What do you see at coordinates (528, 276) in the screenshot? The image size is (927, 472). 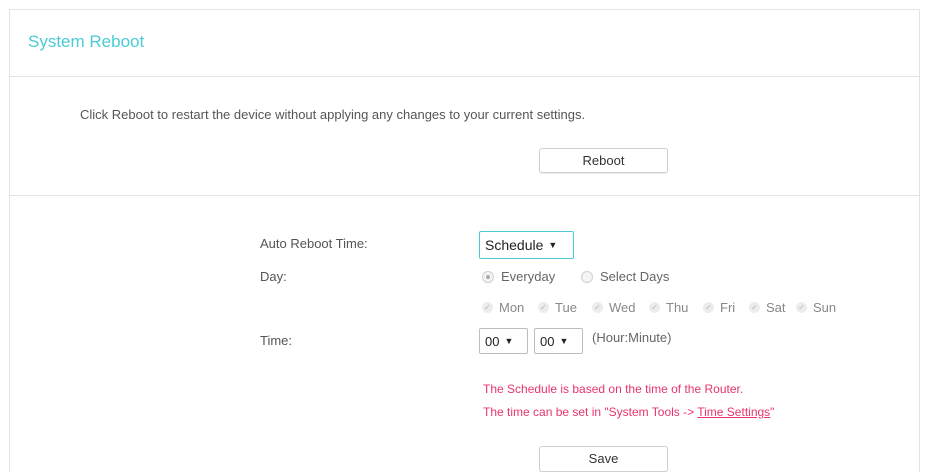 I see `everyday-option-label: Everyday` at bounding box center [528, 276].